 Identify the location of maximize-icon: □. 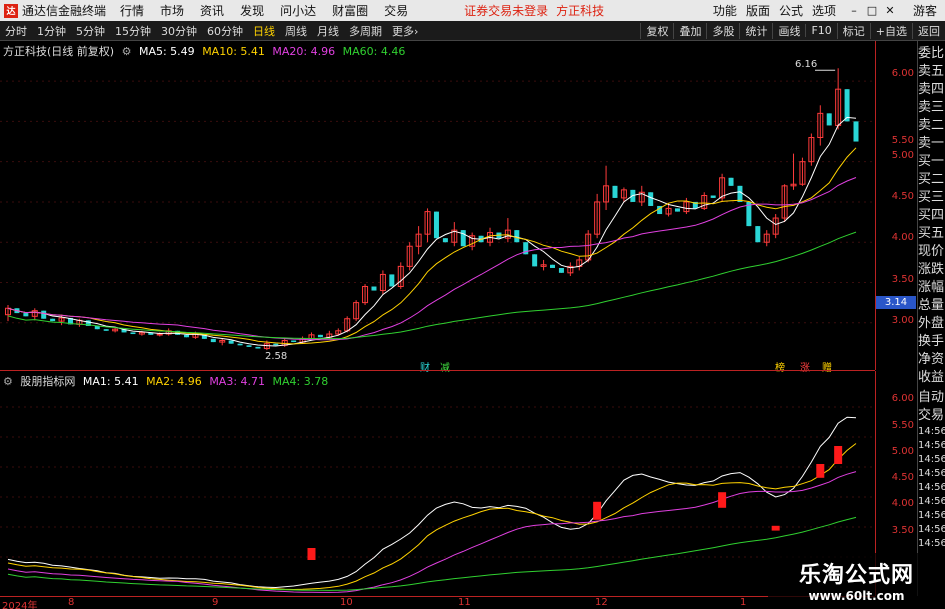
(872, 10).